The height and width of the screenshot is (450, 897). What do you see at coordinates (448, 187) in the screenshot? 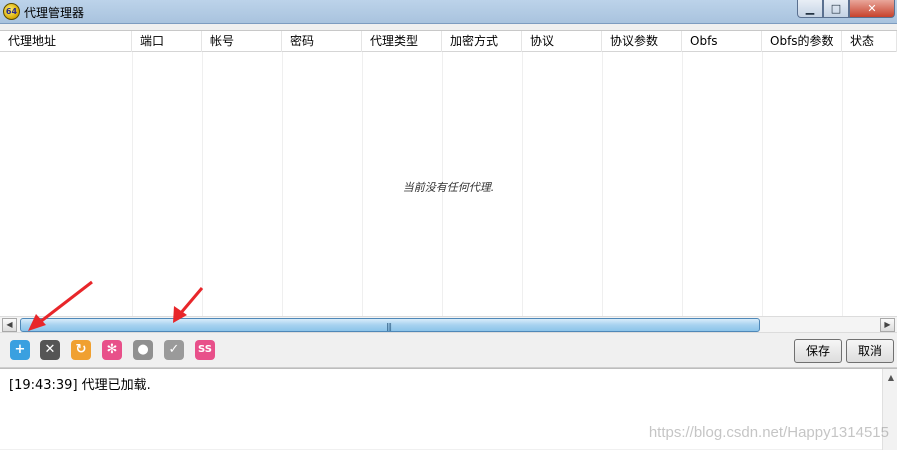
I see `empty-table-message: 当前没有任何代理.` at bounding box center [448, 187].